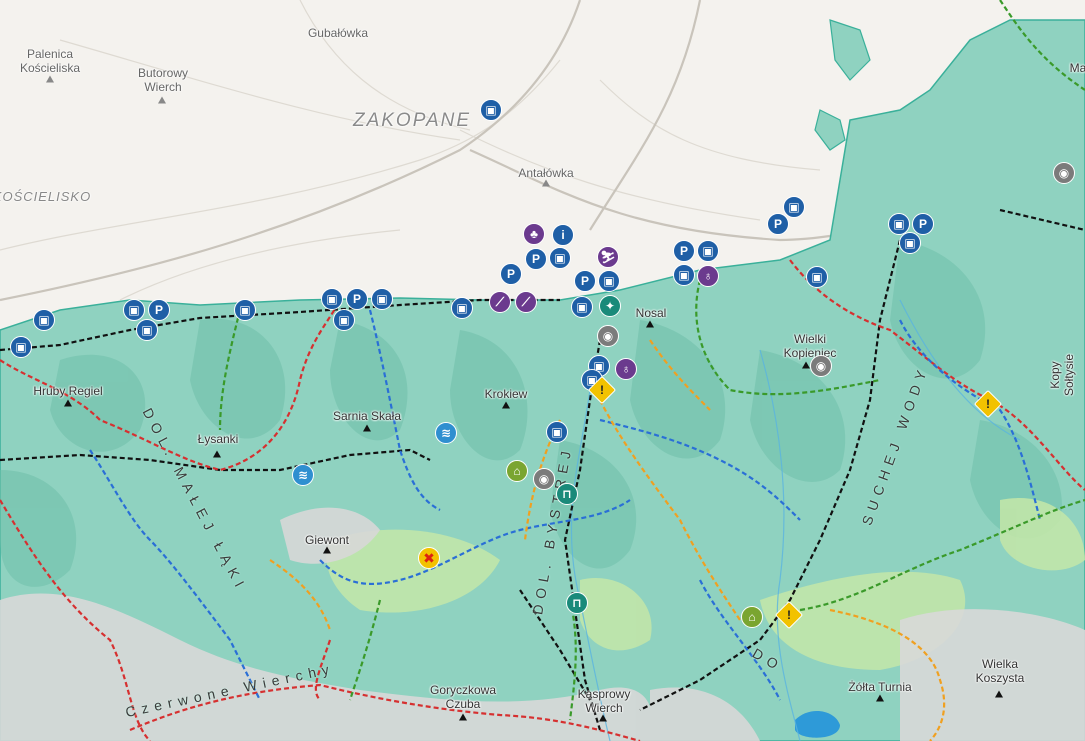  I want to click on label-kopy-soltysie: Kopy Sołtysie, so click(1062, 375).